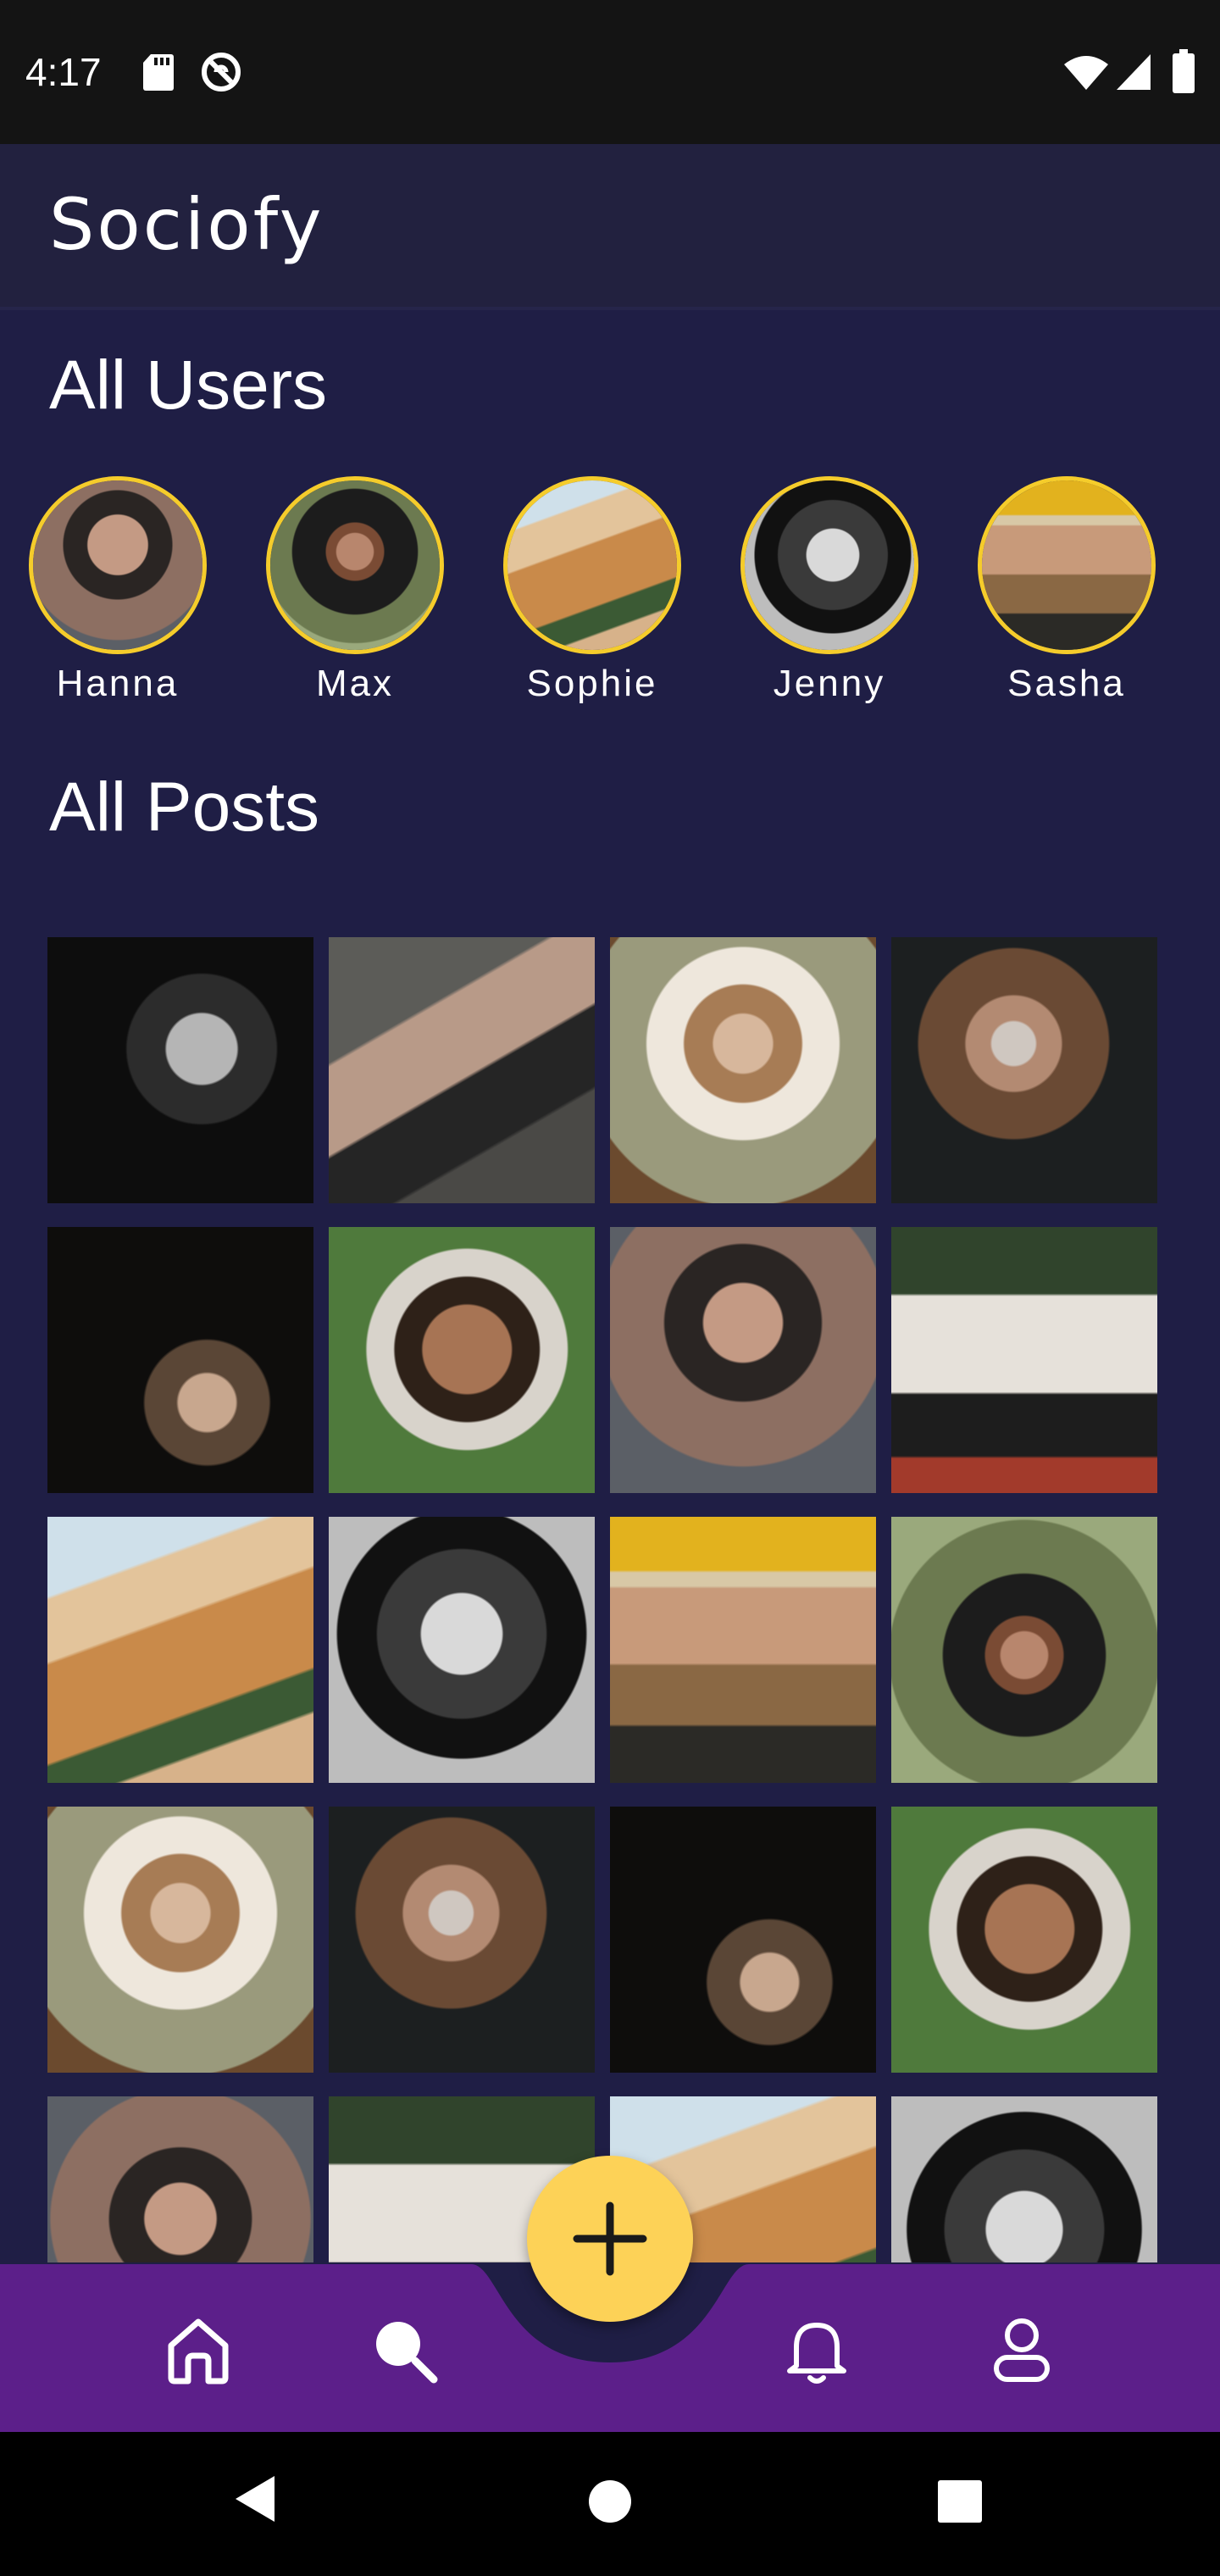 This screenshot has width=1220, height=2576. Describe the element at coordinates (816, 2353) in the screenshot. I see `bell-icon` at that location.